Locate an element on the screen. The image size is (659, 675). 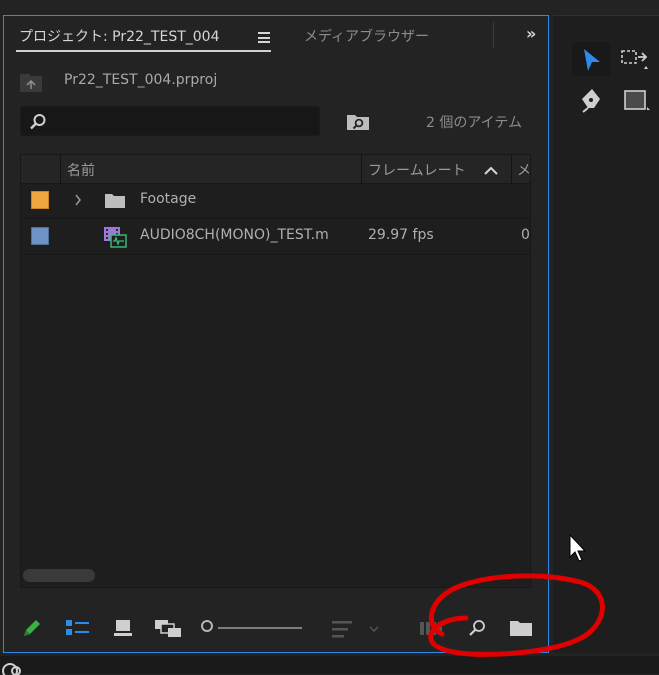
video-audio-clip-icon is located at coordinates (115, 237).